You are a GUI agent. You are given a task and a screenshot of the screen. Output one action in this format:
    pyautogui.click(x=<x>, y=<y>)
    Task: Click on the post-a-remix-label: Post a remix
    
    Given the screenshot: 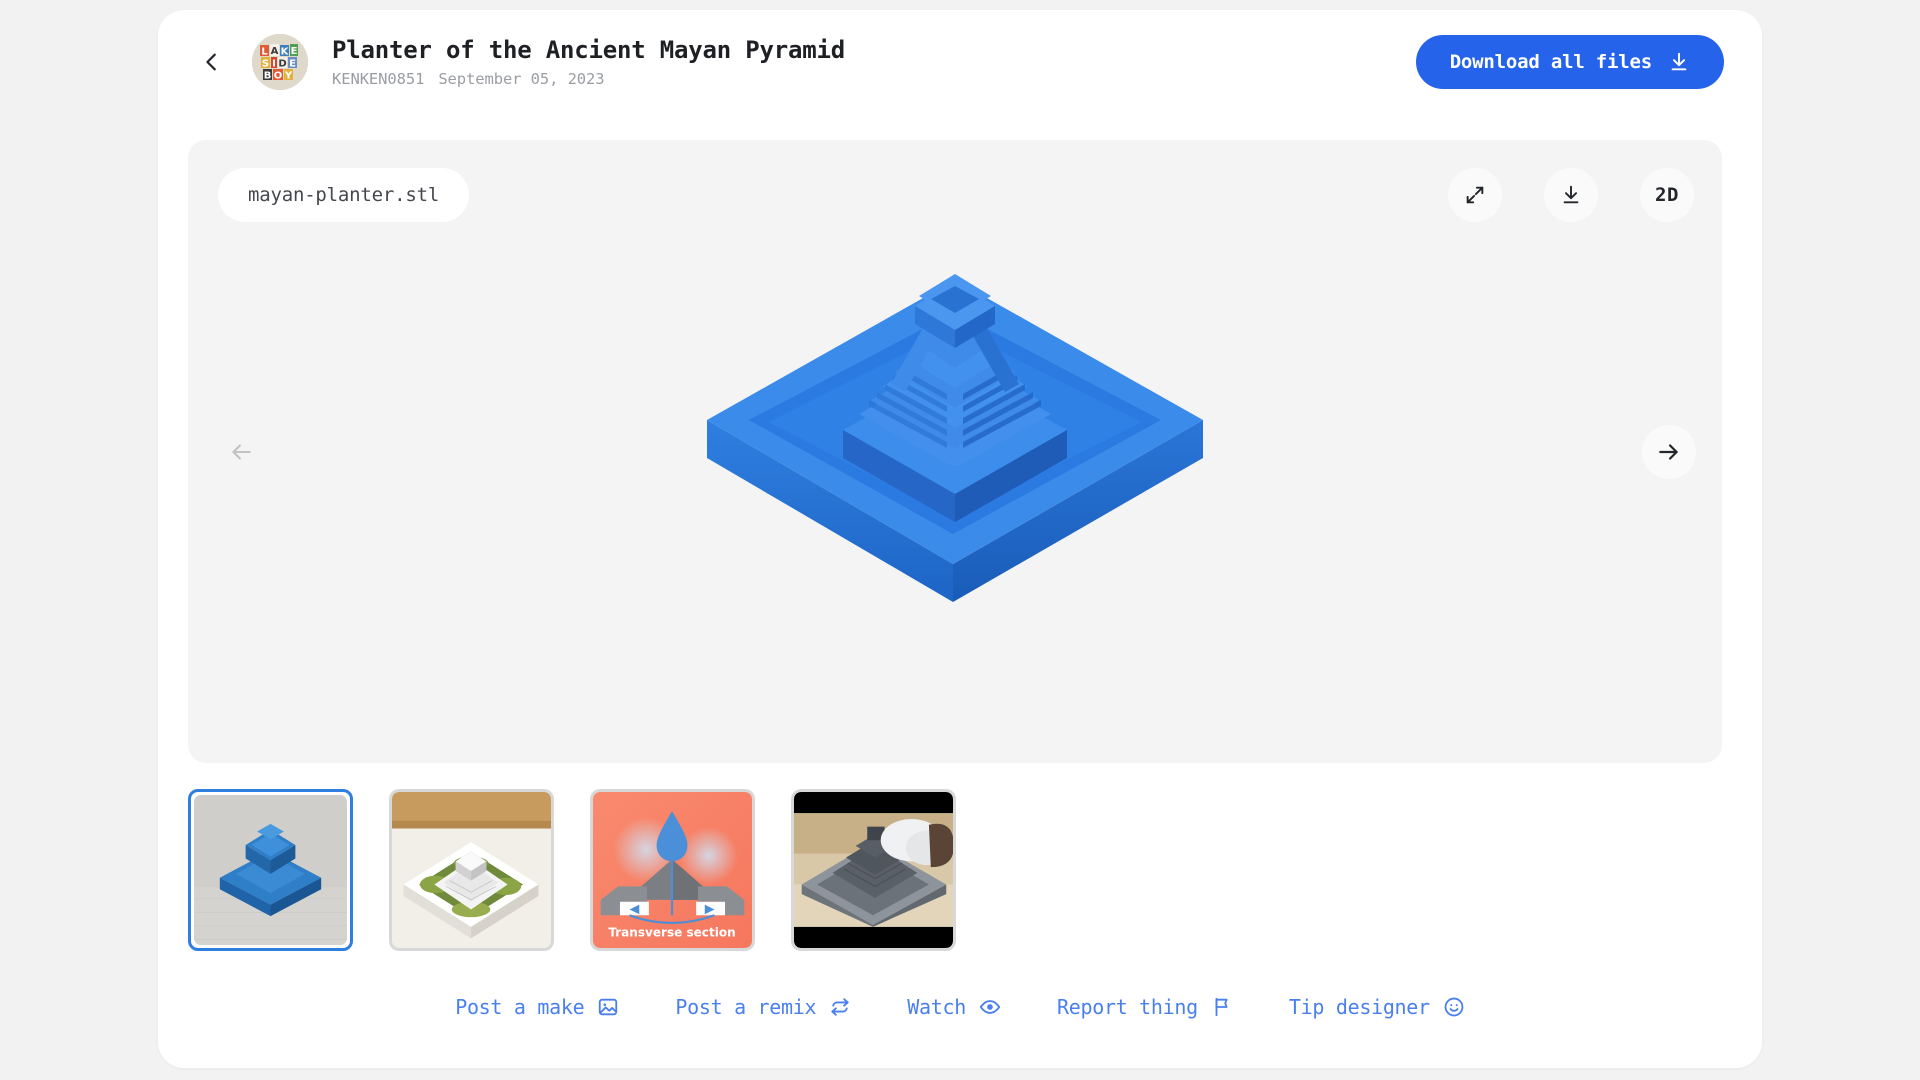 What is the action you would take?
    pyautogui.click(x=746, y=1007)
    